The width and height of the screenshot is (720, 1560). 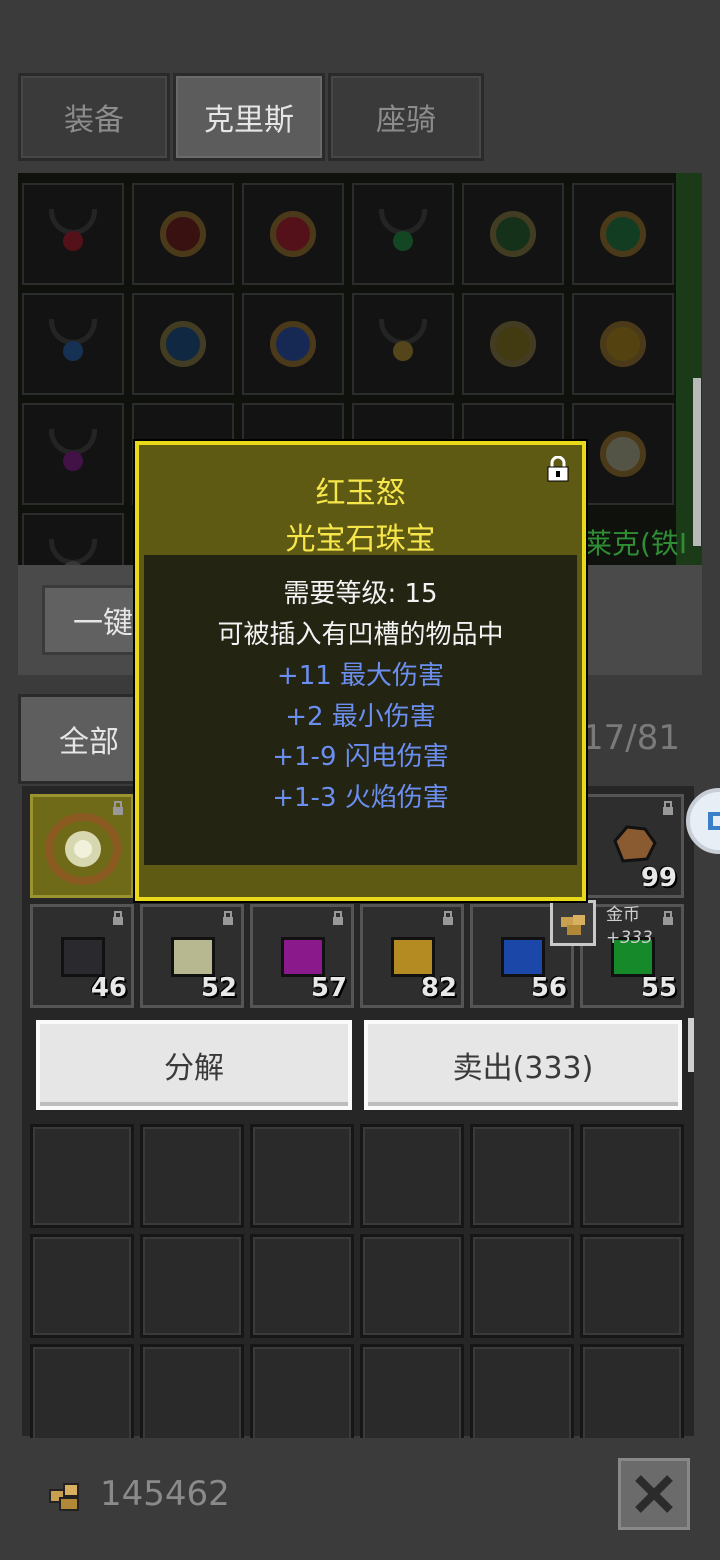 What do you see at coordinates (635, 844) in the screenshot?
I see `ore-icon` at bounding box center [635, 844].